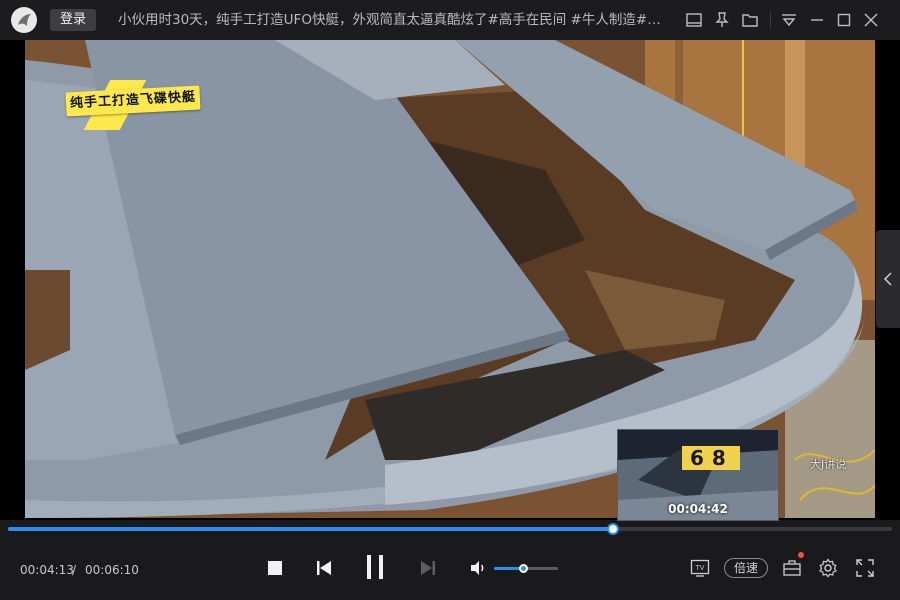 The image size is (900, 600). I want to click on previous-button, so click(324, 568).